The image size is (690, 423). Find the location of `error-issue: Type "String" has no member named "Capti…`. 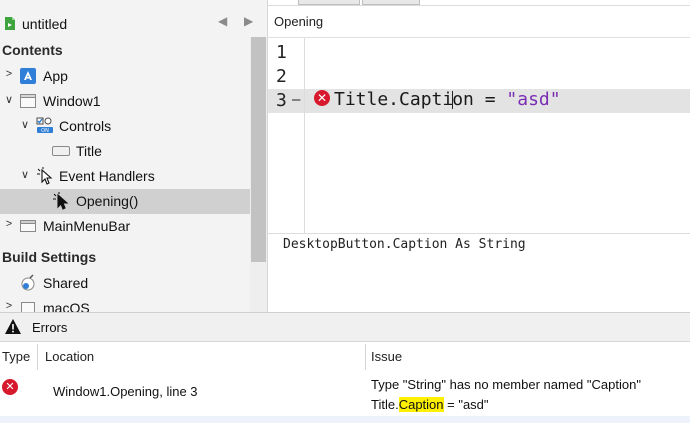

error-issue: Type "String" has no member named "Capti… is located at coordinates (506, 395).